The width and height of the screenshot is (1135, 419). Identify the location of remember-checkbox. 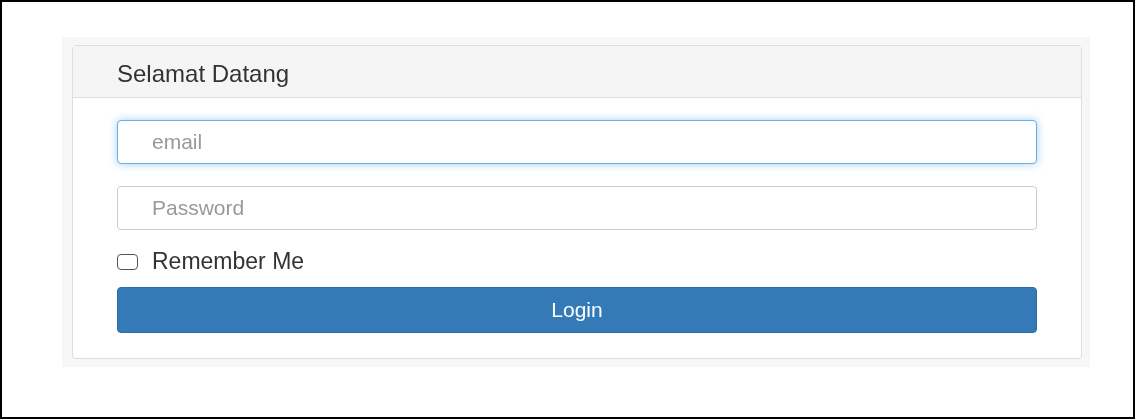
(127, 261).